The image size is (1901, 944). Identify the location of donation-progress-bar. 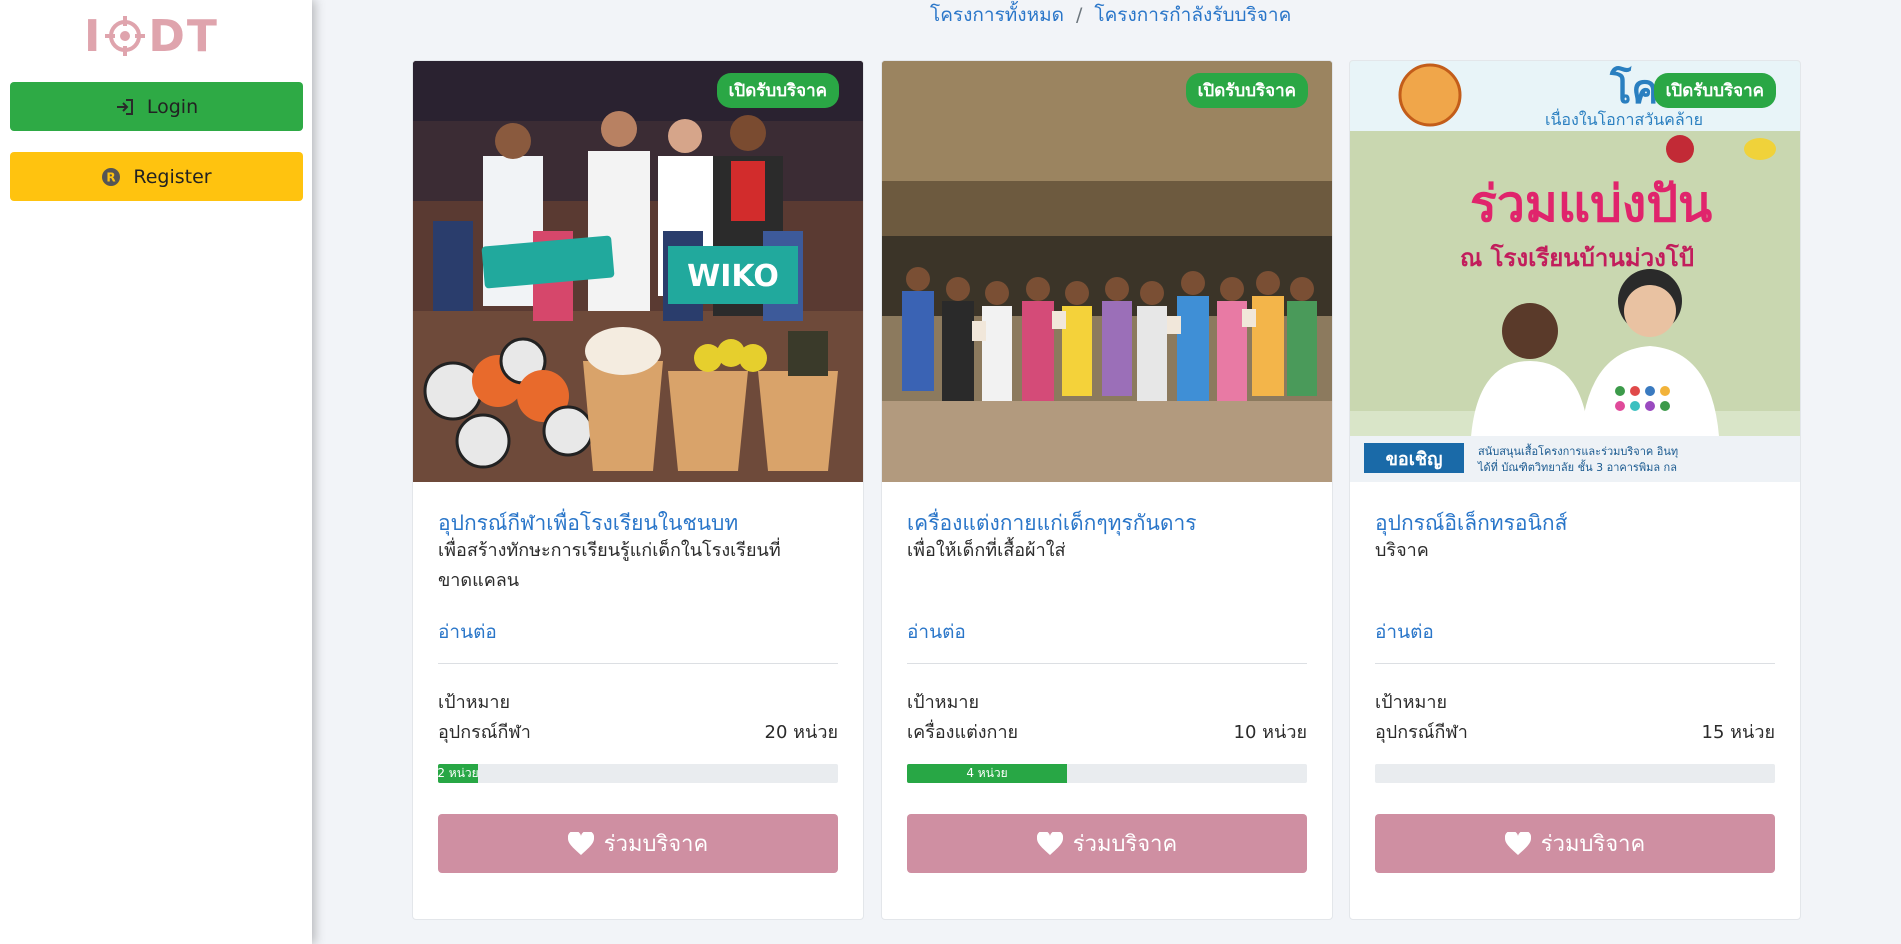
(1575, 773).